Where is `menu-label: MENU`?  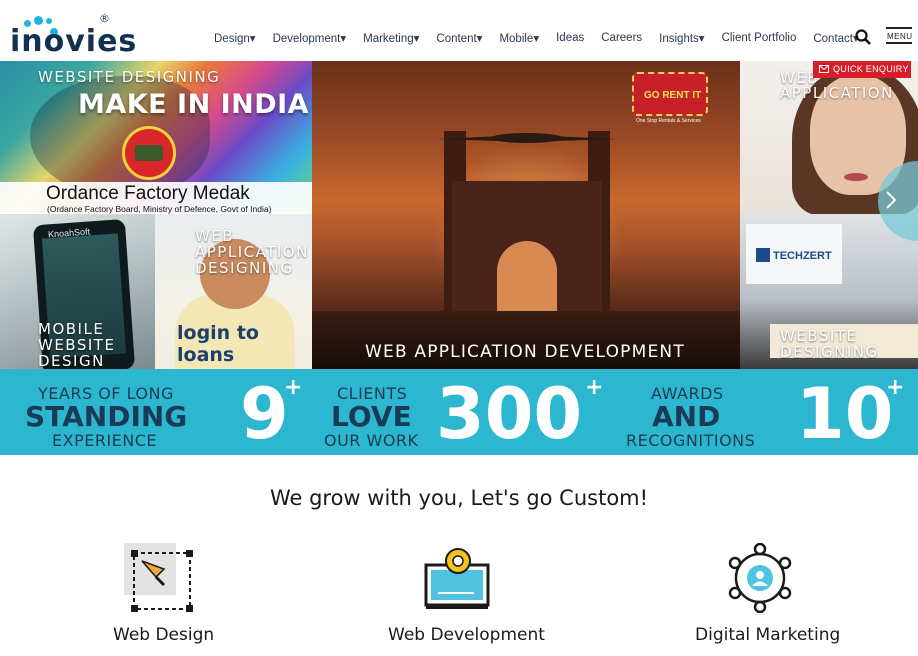 menu-label: MENU is located at coordinates (900, 36).